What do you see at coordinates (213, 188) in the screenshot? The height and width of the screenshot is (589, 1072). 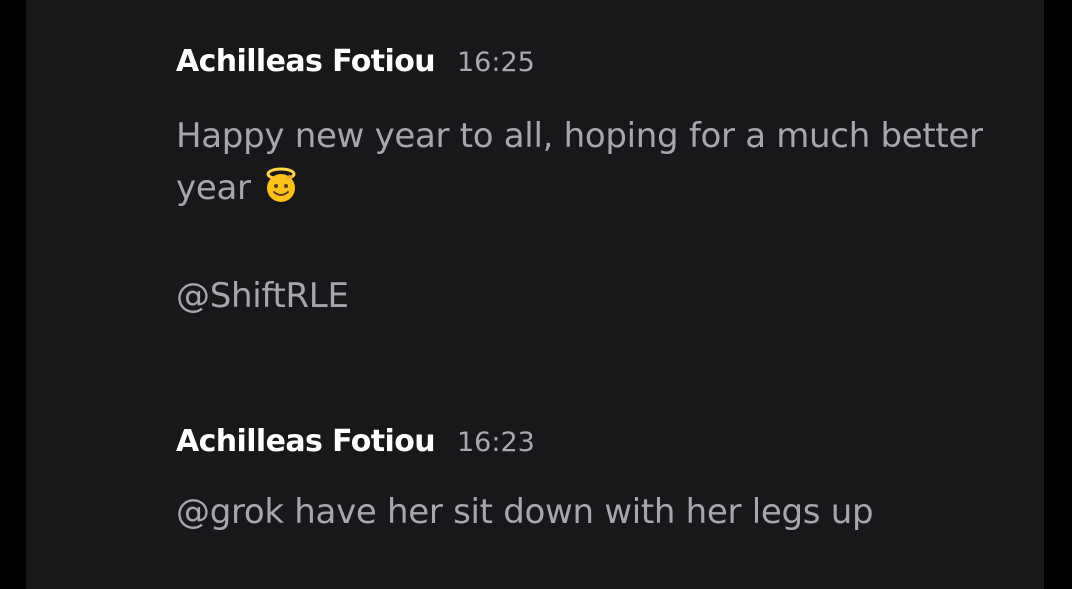 I see `message-text: year` at bounding box center [213, 188].